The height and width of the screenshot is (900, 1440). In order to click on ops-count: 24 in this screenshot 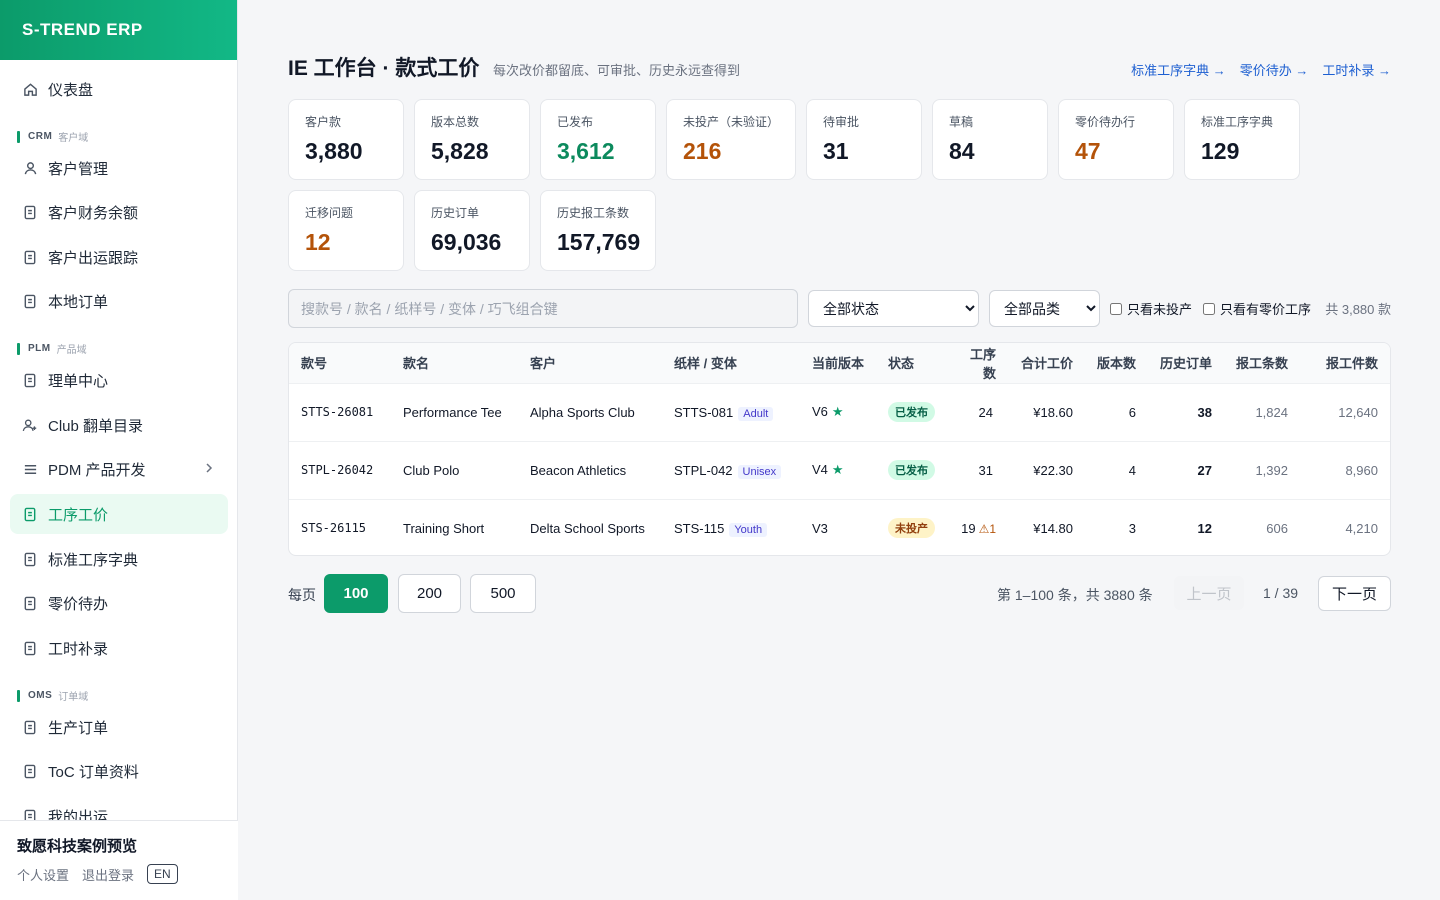, I will do `click(985, 412)`.